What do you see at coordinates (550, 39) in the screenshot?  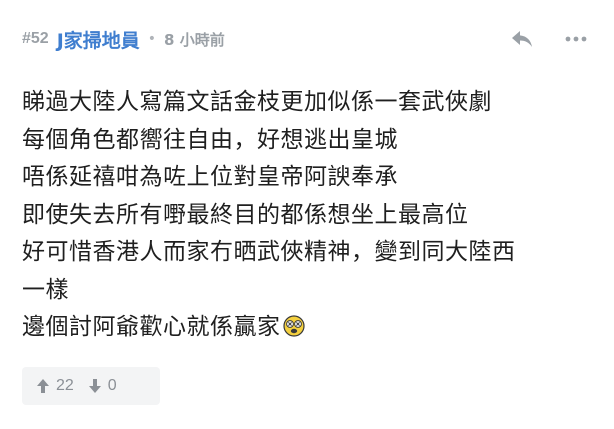 I see `header-actions` at bounding box center [550, 39].